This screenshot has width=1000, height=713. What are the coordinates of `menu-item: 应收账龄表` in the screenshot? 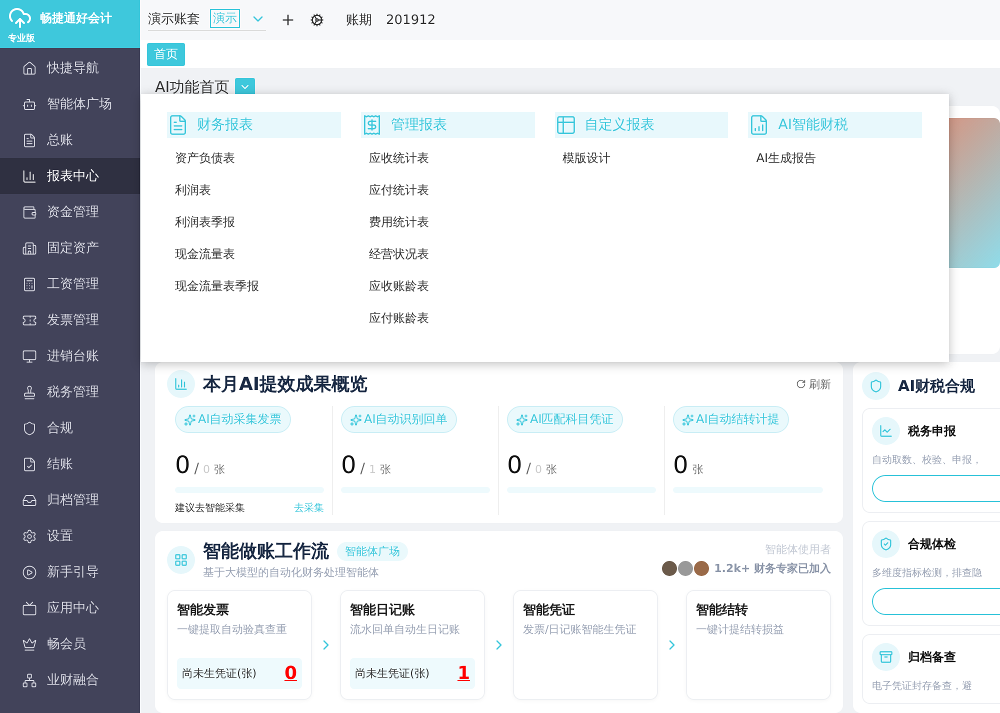 It's located at (447, 286).